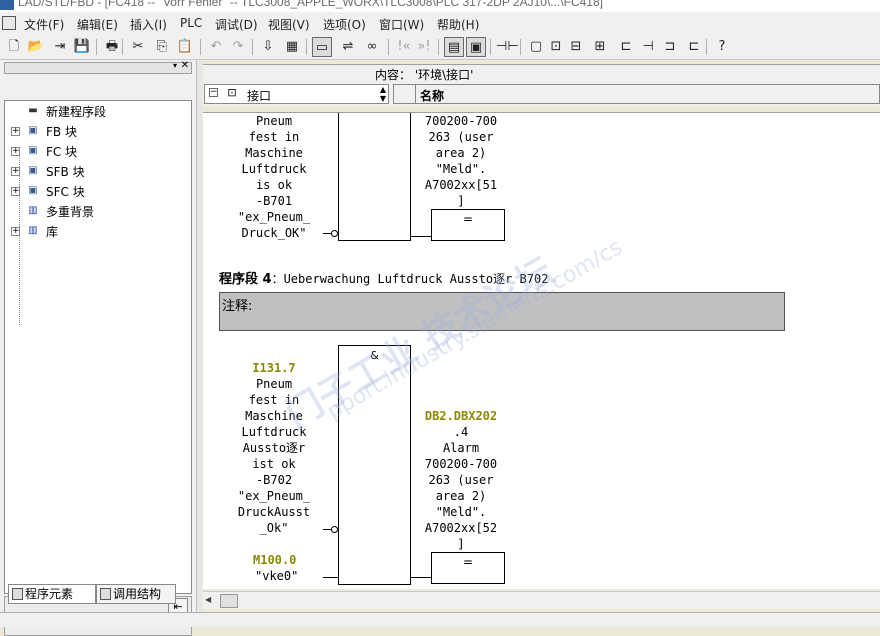 The height and width of the screenshot is (636, 880). Describe the element at coordinates (274, 185) in the screenshot. I see `operand-line: is ok` at that location.